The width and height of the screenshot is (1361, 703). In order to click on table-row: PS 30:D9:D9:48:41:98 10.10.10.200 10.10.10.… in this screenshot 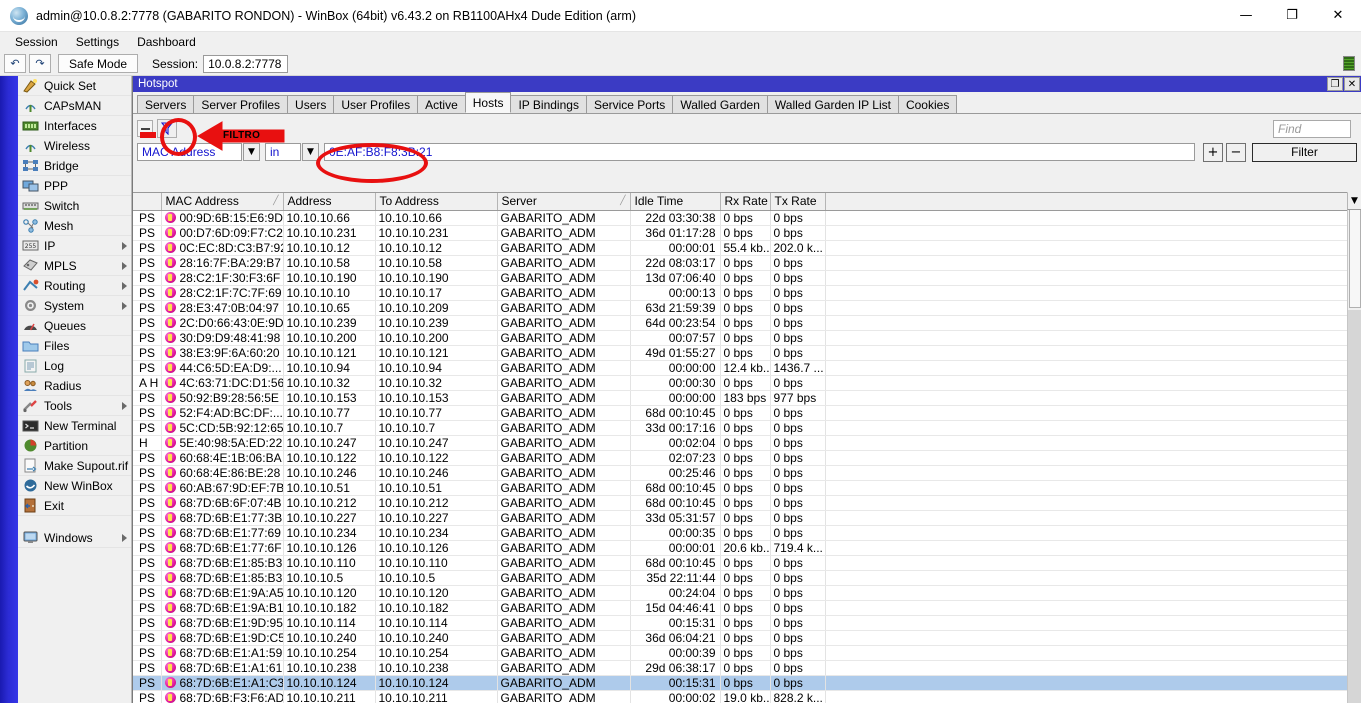, I will do `click(747, 338)`.